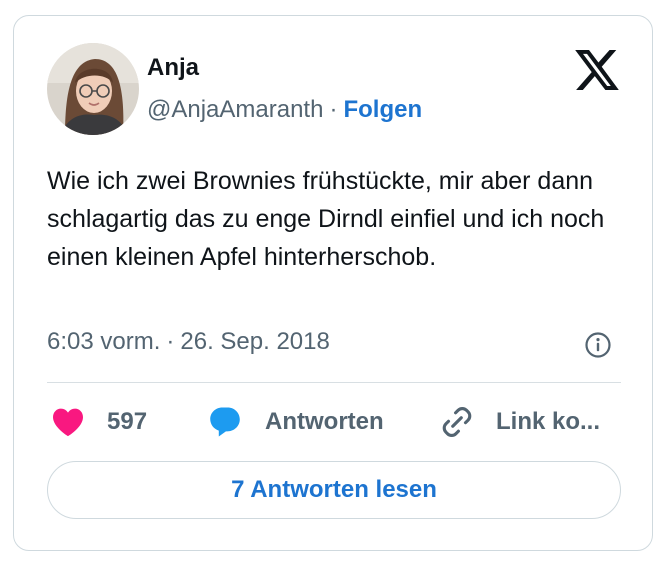 The height and width of the screenshot is (574, 668). What do you see at coordinates (334, 382) in the screenshot?
I see `divider` at bounding box center [334, 382].